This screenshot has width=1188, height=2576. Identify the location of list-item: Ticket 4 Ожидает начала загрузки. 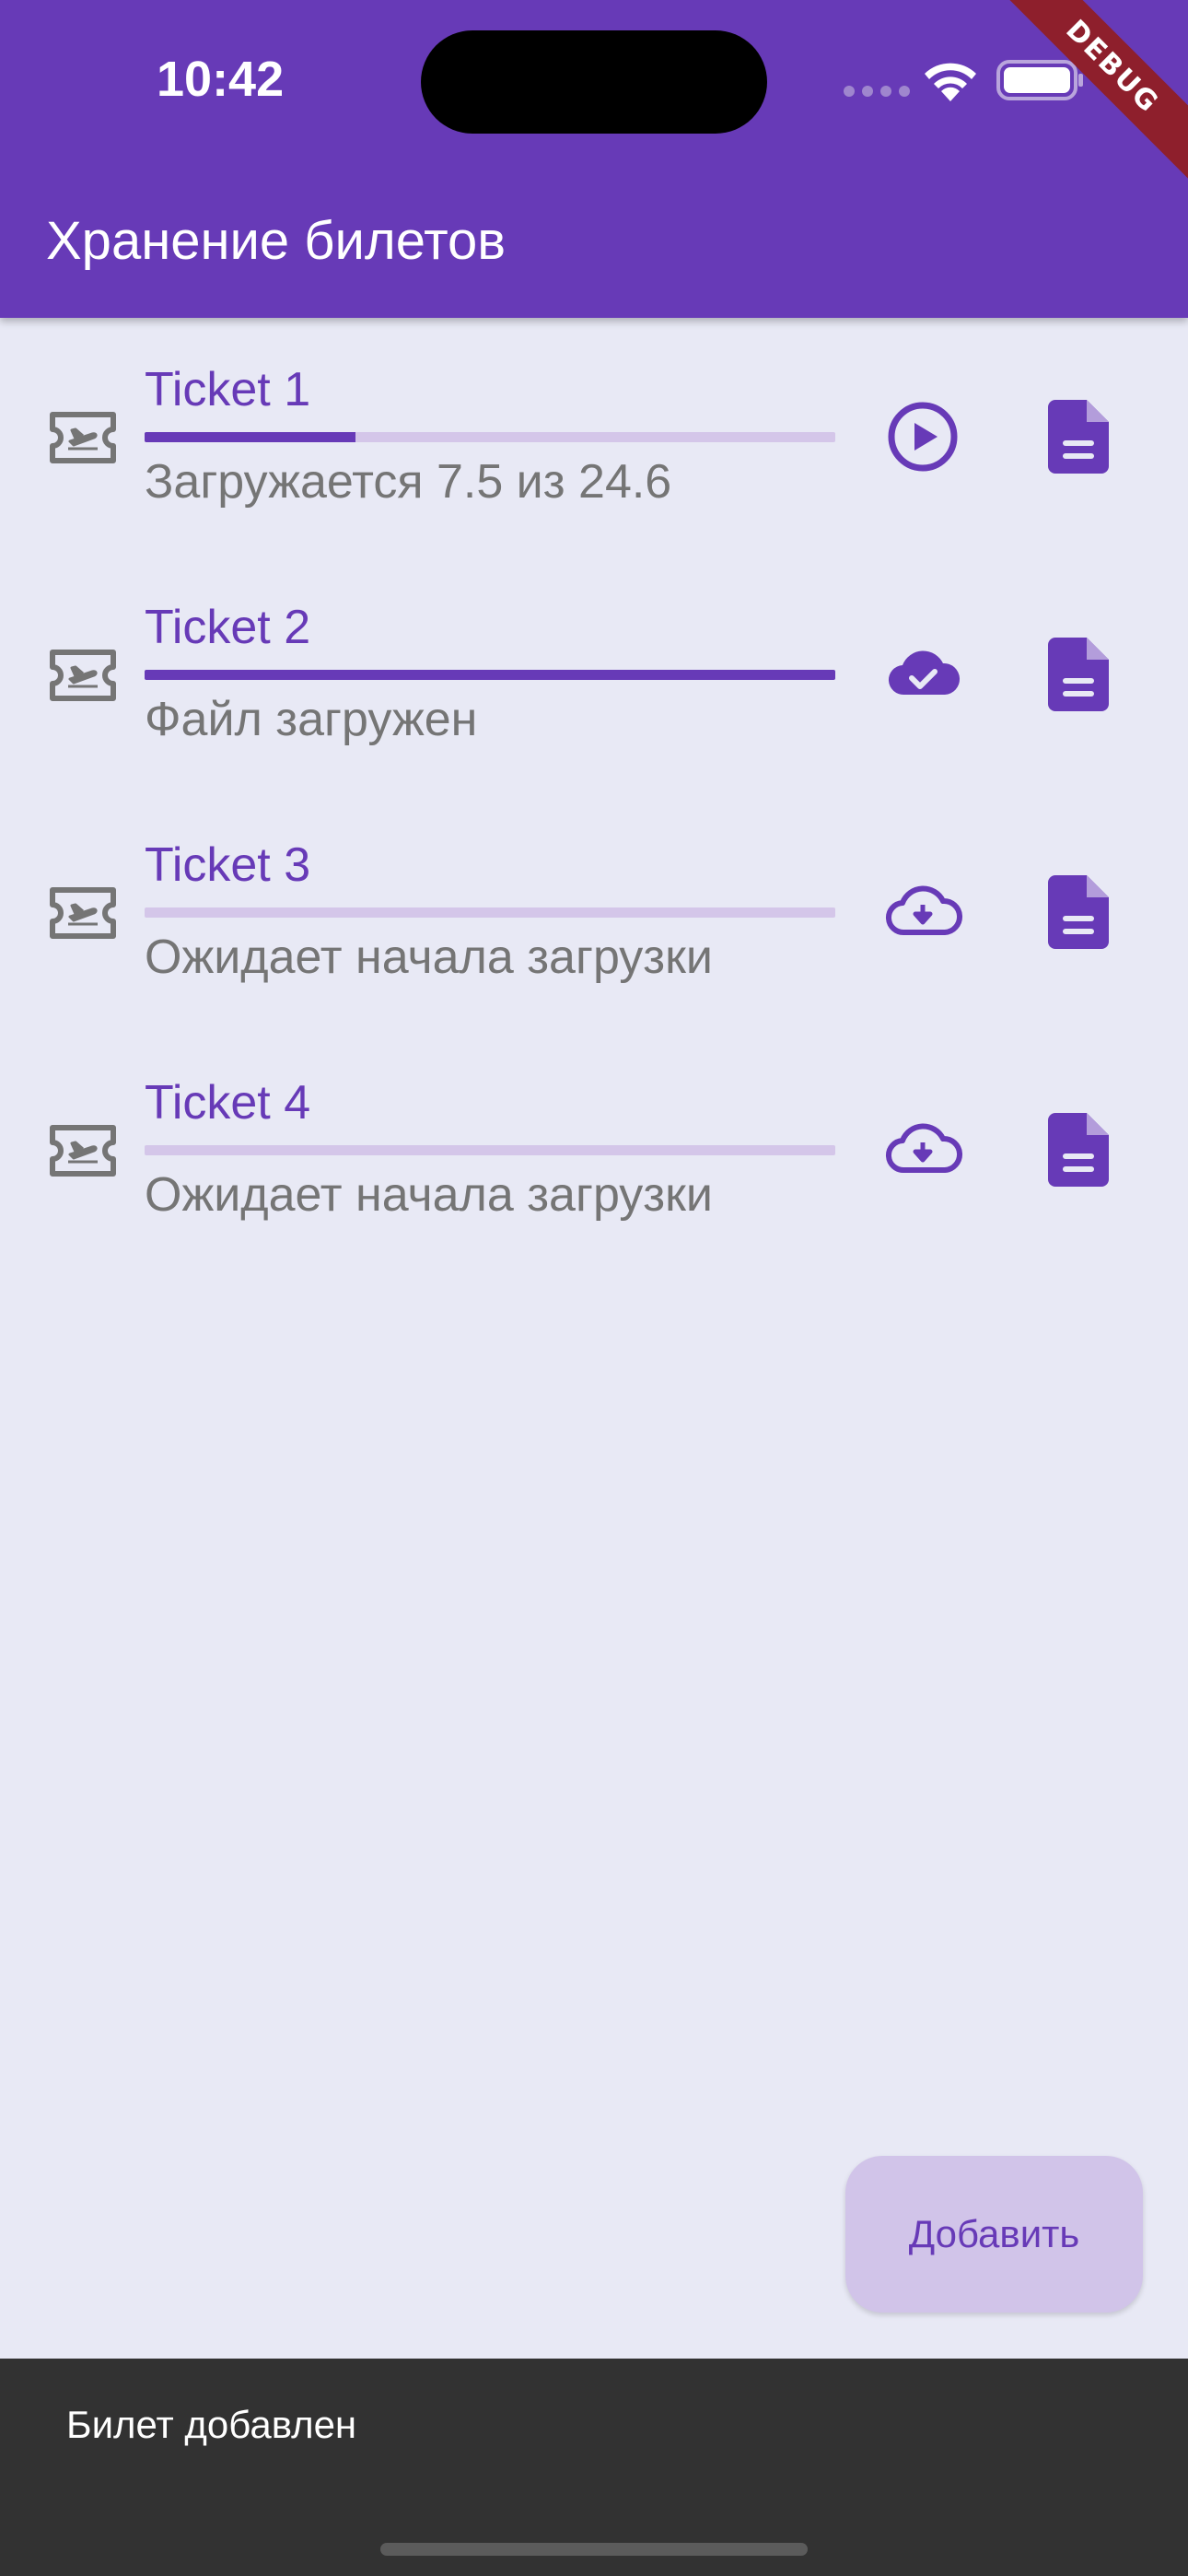
(594, 1150).